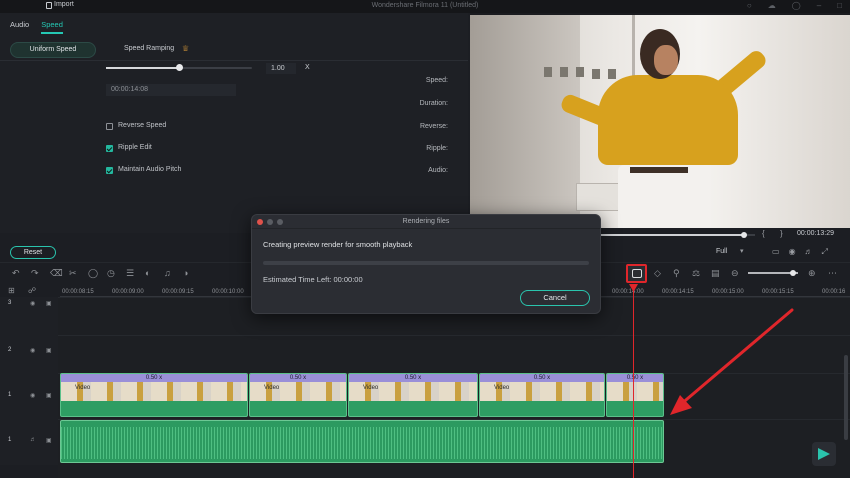 This screenshot has height=478, width=850. I want to click on person-face, so click(666, 60).